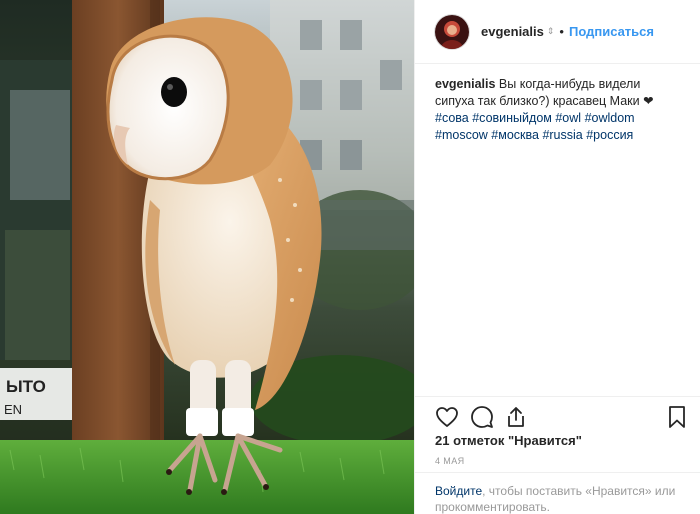  Describe the element at coordinates (609, 135) in the screenshot. I see `hashtag-link: #россия` at that location.